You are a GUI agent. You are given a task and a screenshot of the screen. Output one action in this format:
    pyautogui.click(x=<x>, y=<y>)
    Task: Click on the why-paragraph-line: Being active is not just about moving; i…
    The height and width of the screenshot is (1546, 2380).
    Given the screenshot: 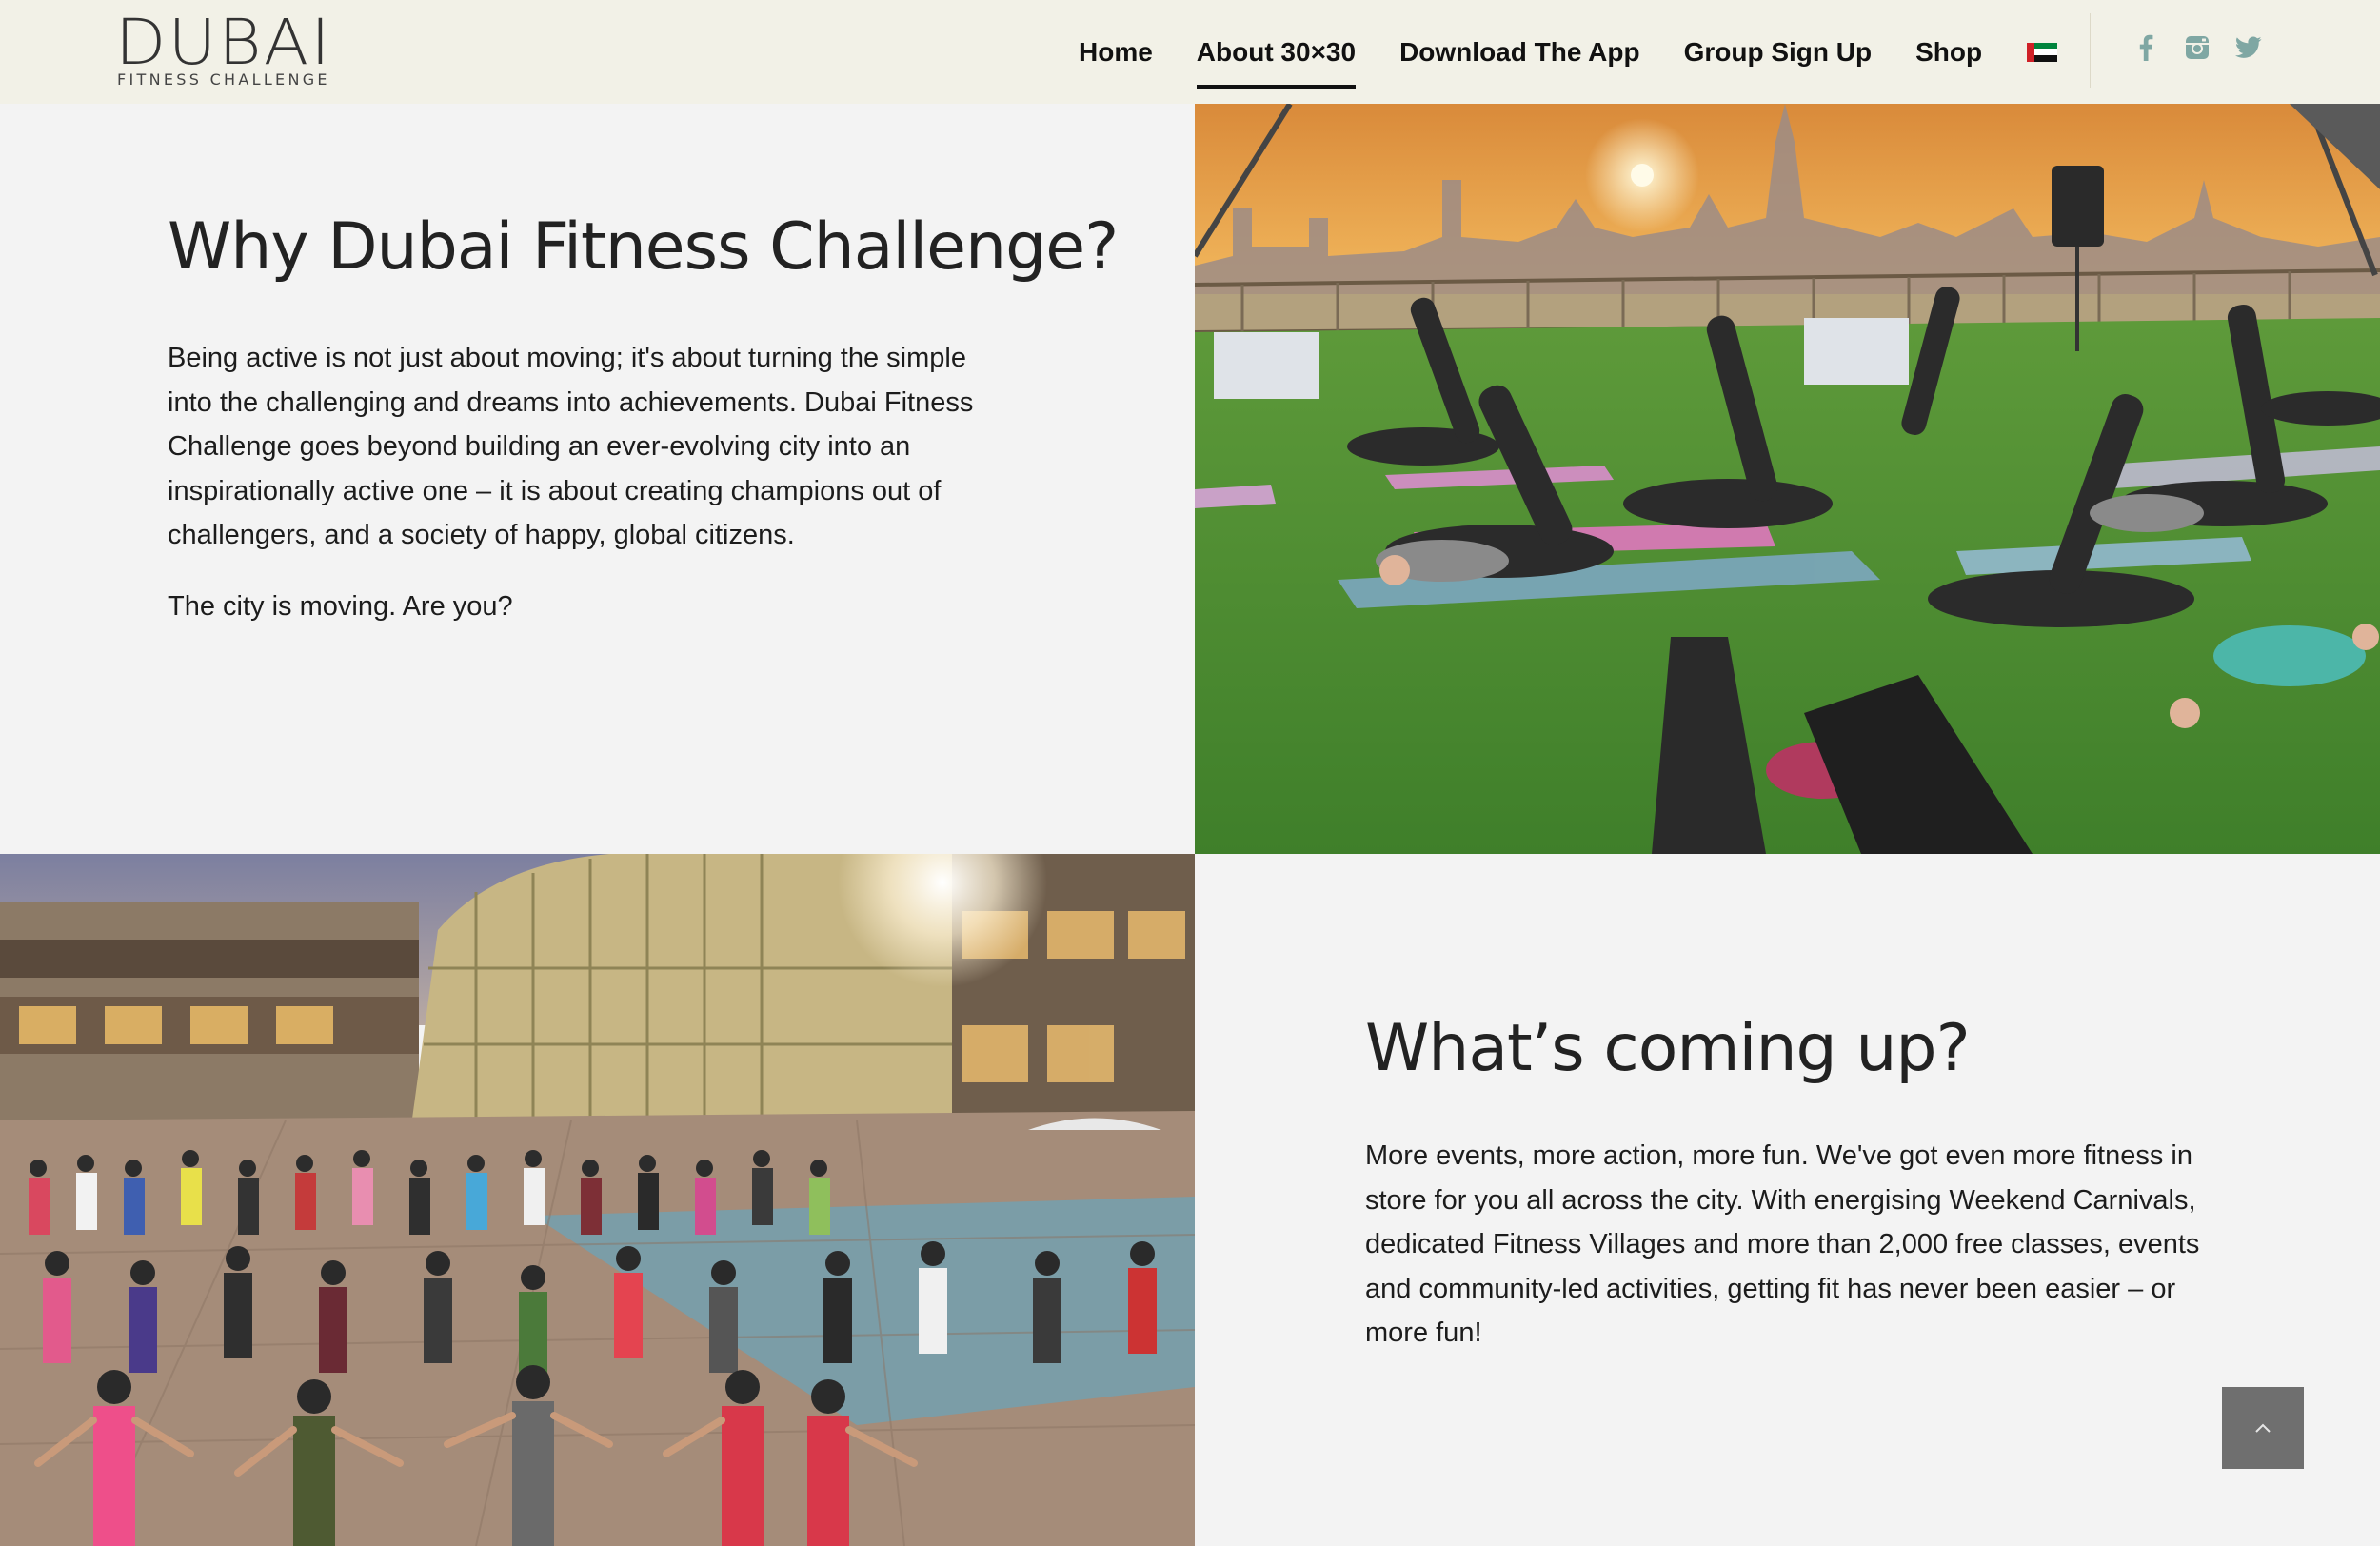 What is the action you would take?
    pyautogui.click(x=567, y=358)
    